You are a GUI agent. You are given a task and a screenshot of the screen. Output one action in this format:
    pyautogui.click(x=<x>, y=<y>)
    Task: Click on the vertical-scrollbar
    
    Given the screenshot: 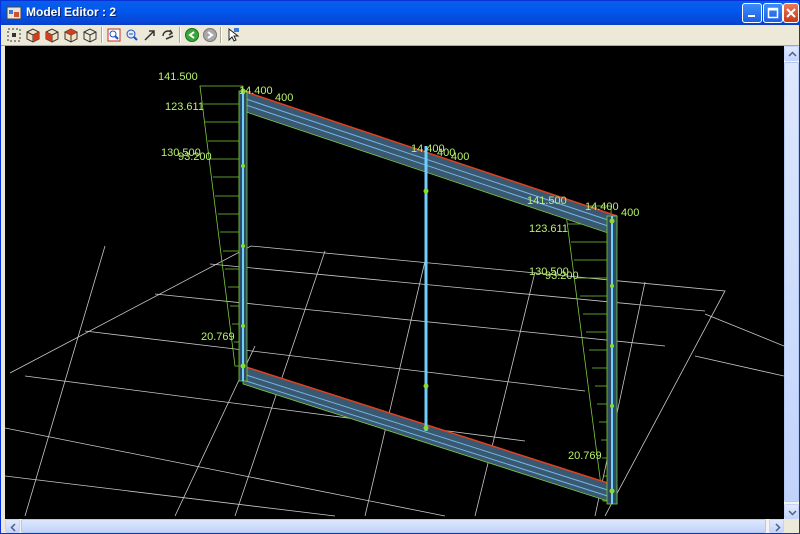 What is the action you would take?
    pyautogui.click(x=791, y=282)
    